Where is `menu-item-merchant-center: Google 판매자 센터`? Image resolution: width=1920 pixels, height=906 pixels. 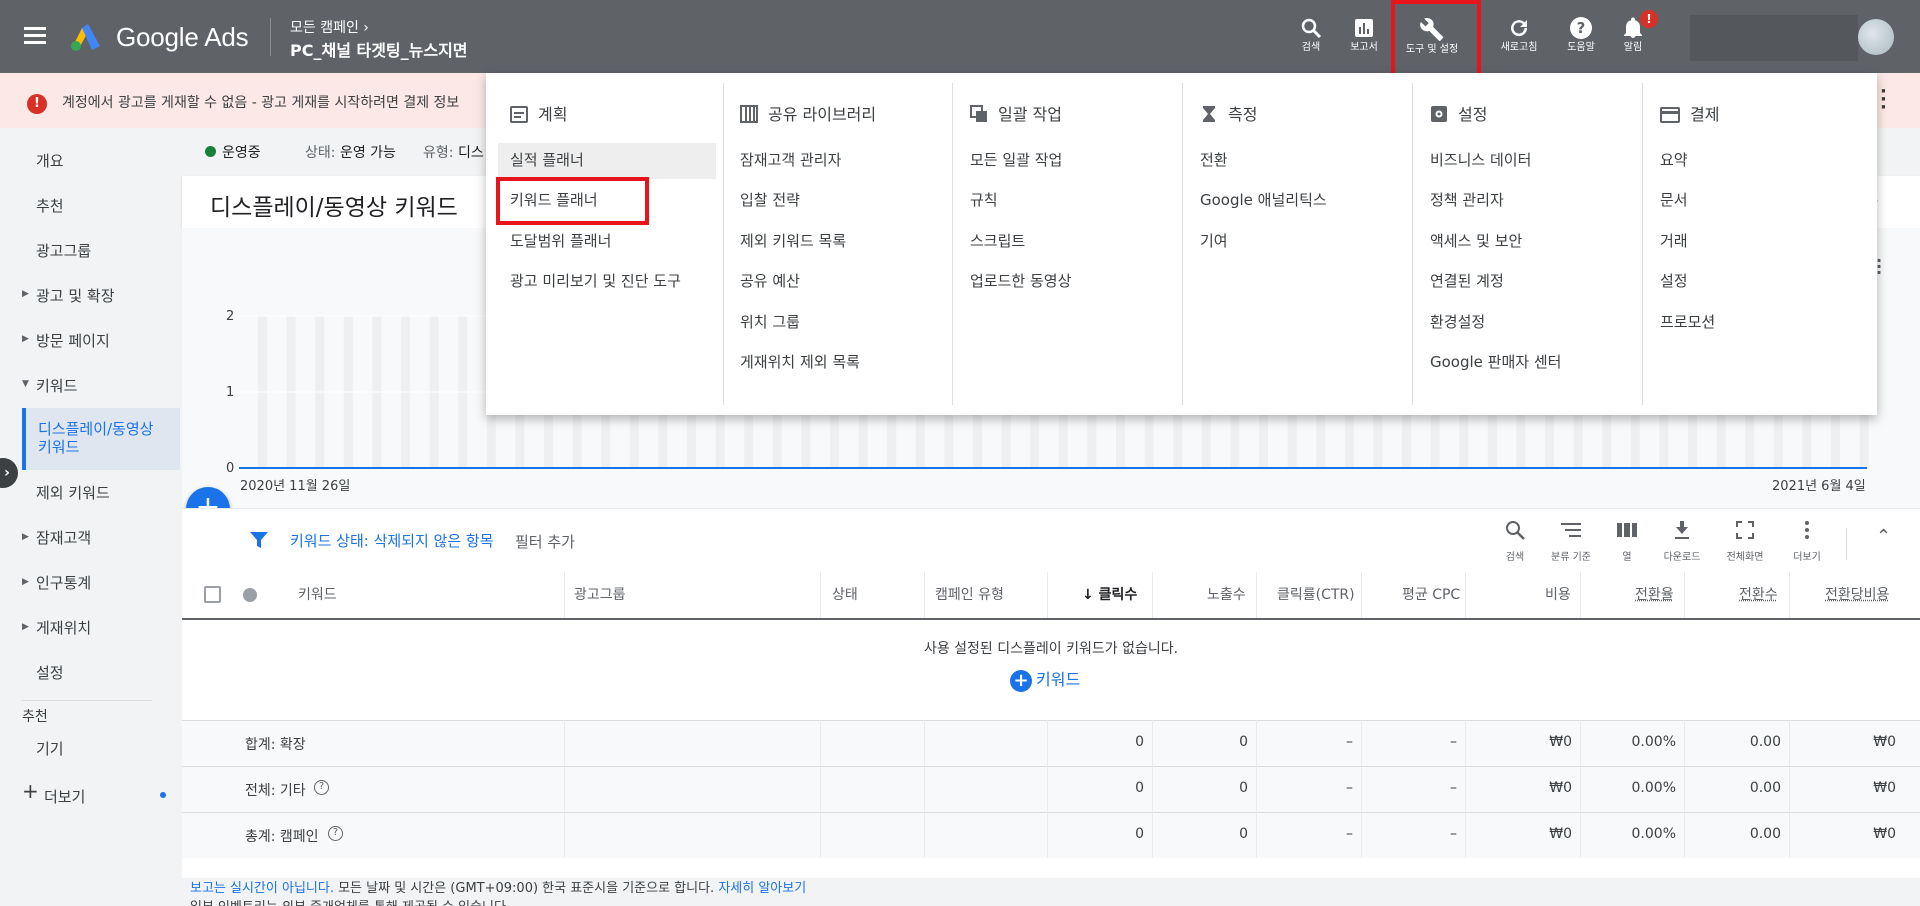 menu-item-merchant-center: Google 판매자 센터 is located at coordinates (1495, 361).